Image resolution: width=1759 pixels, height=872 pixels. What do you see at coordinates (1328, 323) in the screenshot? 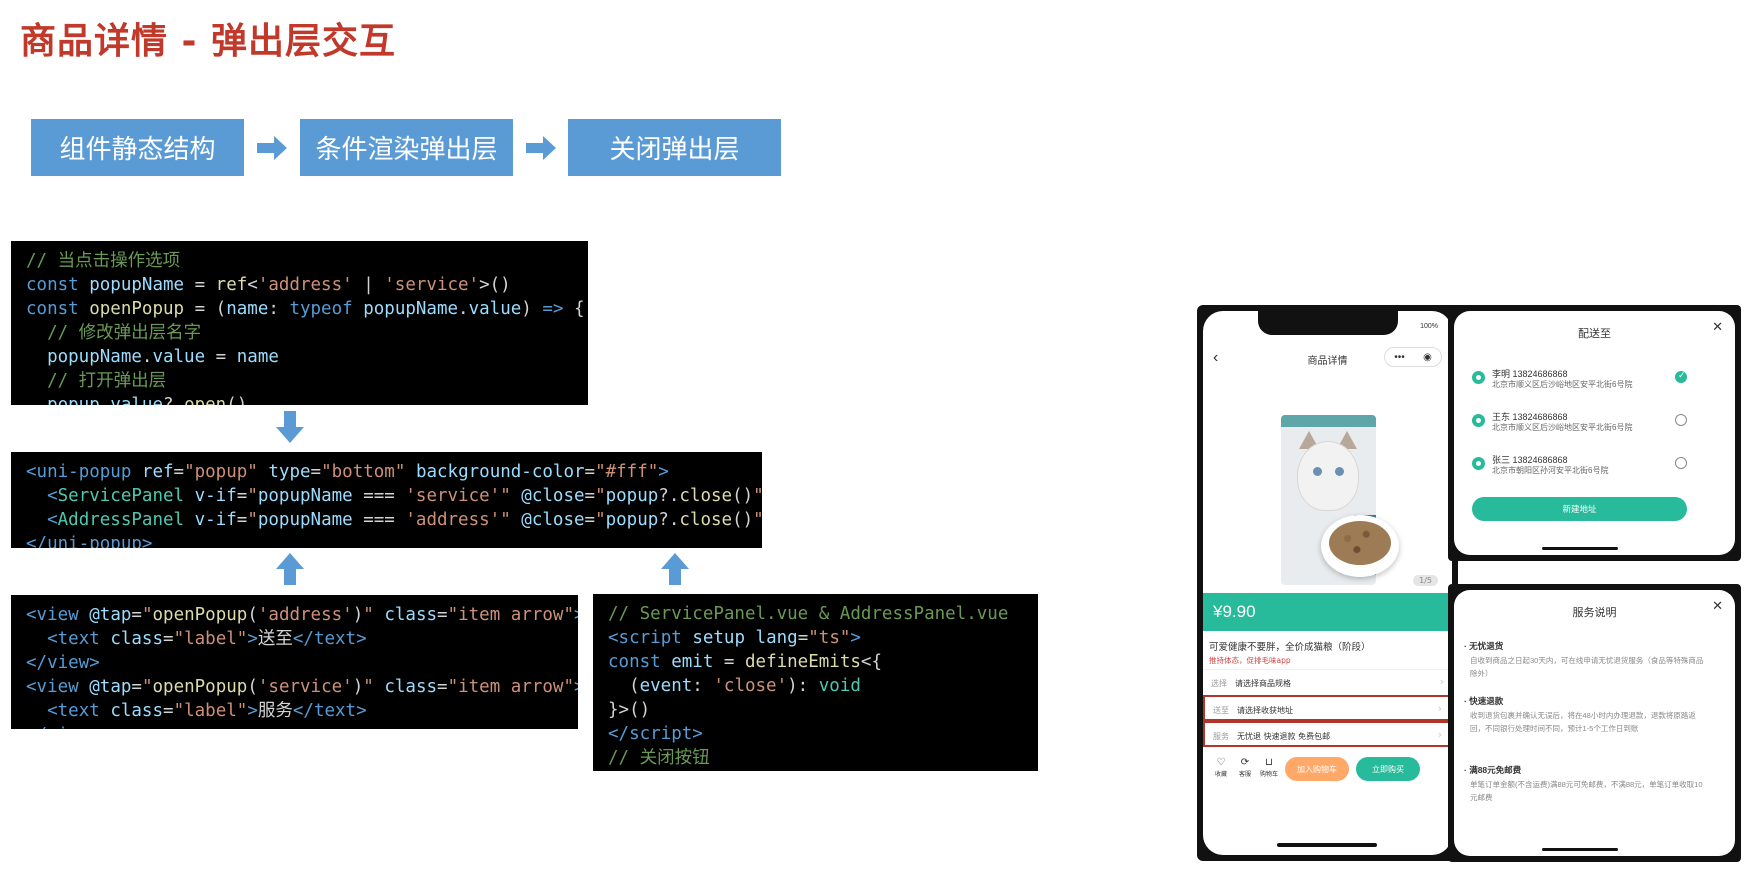
I see `phone-notch` at bounding box center [1328, 323].